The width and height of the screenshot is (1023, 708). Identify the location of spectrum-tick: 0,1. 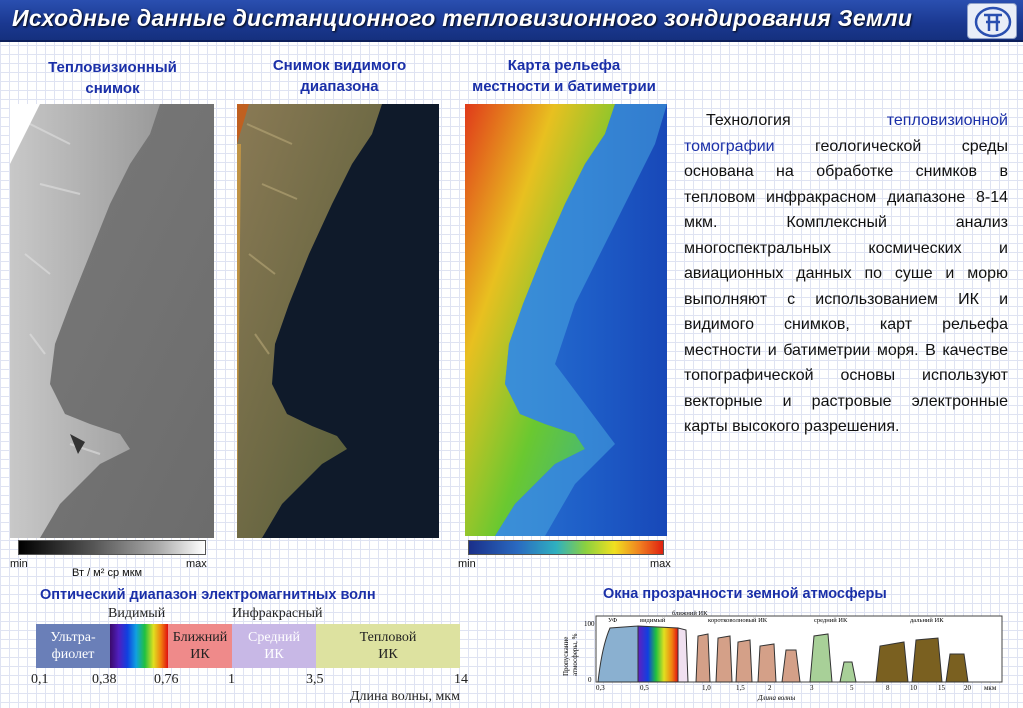
(40, 679).